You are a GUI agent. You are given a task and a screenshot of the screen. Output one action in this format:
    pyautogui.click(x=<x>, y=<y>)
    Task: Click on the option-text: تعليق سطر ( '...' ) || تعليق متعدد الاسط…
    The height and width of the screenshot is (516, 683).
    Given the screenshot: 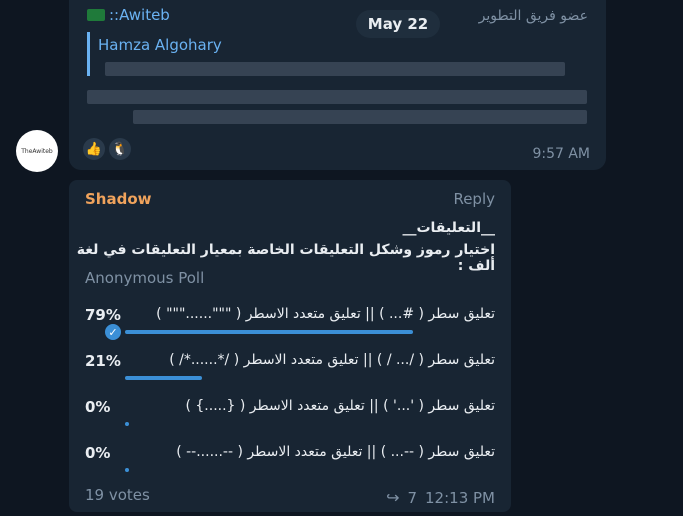 What is the action you would take?
    pyautogui.click(x=340, y=406)
    